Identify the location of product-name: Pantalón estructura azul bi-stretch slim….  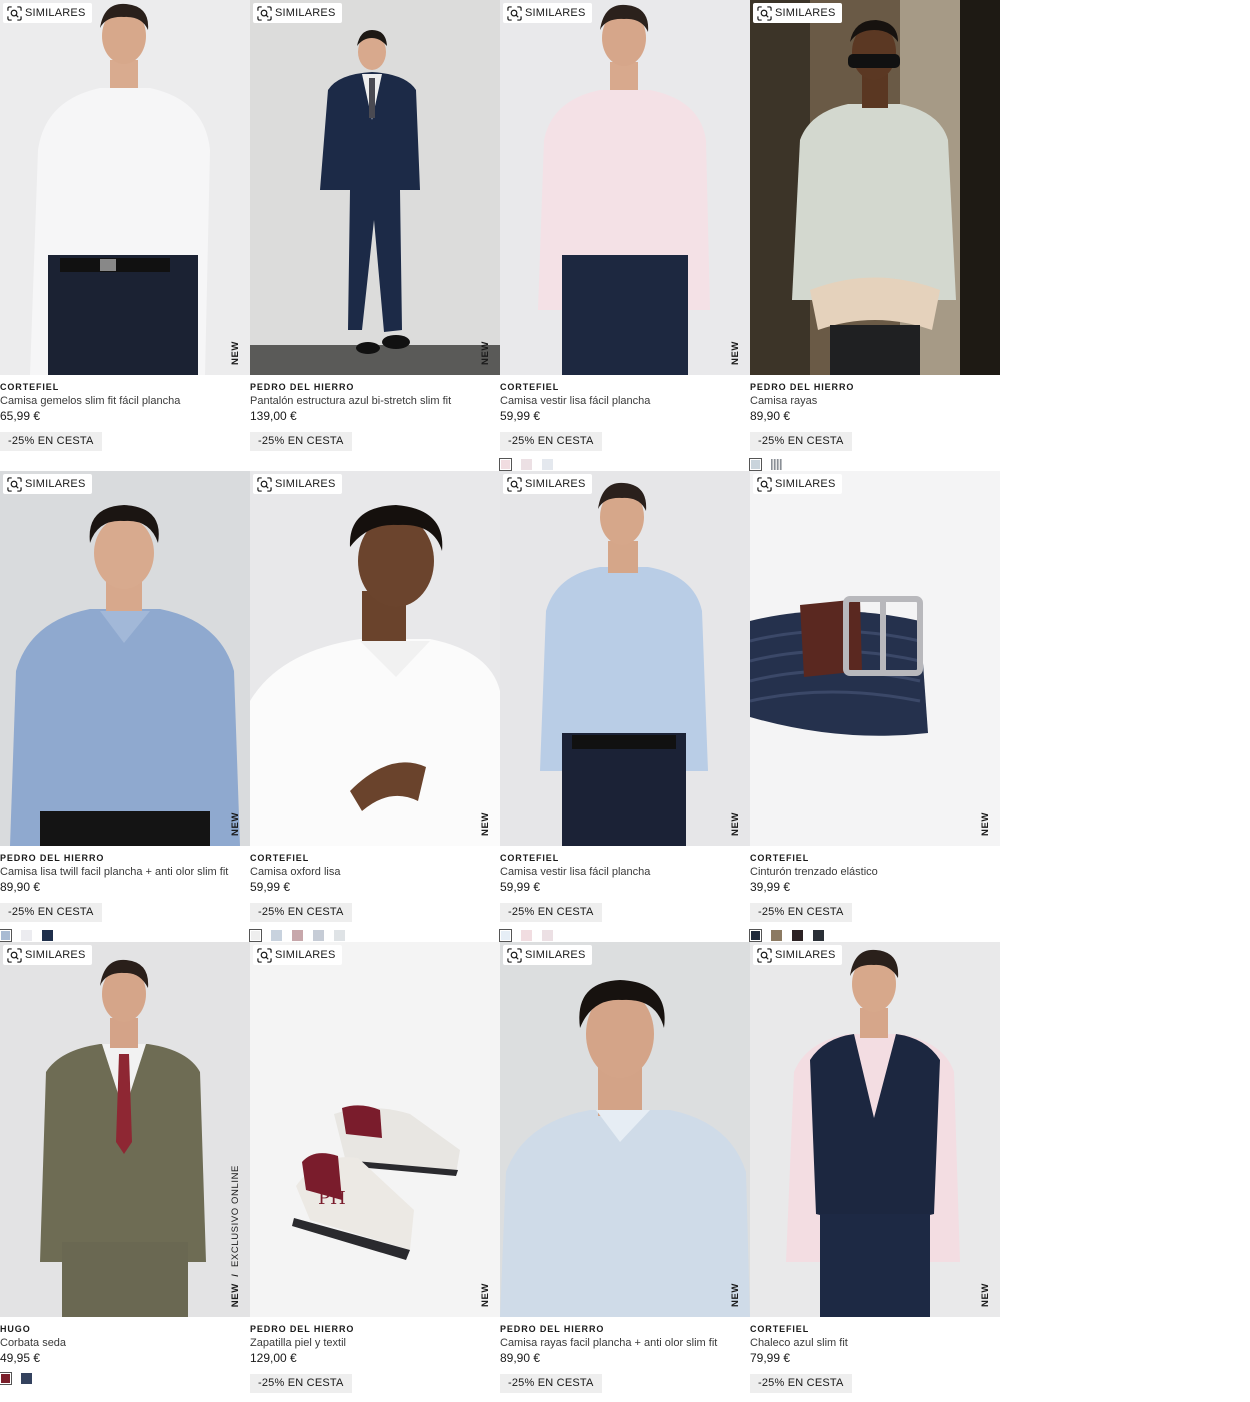
(375, 401).